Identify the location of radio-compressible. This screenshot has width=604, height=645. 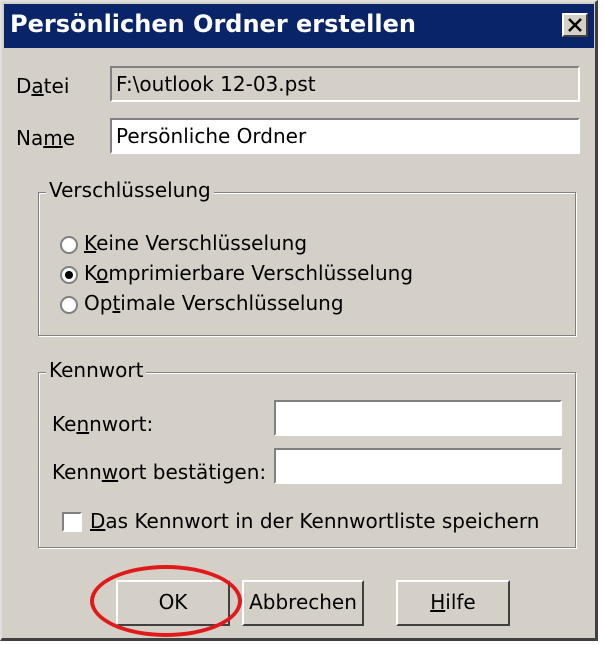
(69, 275).